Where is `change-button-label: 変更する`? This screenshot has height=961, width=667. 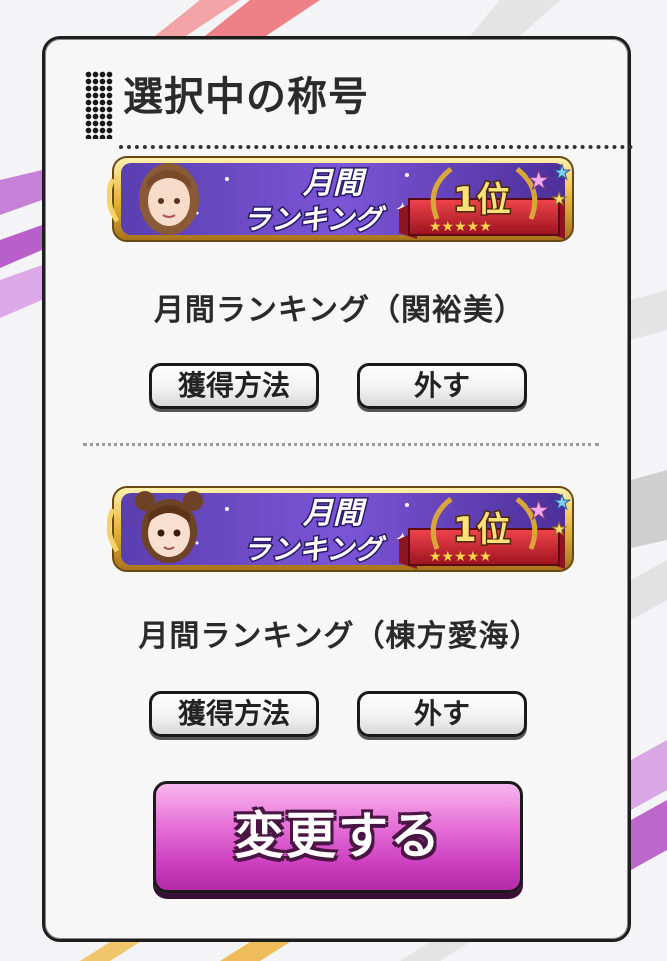 change-button-label: 変更する is located at coordinates (338, 836).